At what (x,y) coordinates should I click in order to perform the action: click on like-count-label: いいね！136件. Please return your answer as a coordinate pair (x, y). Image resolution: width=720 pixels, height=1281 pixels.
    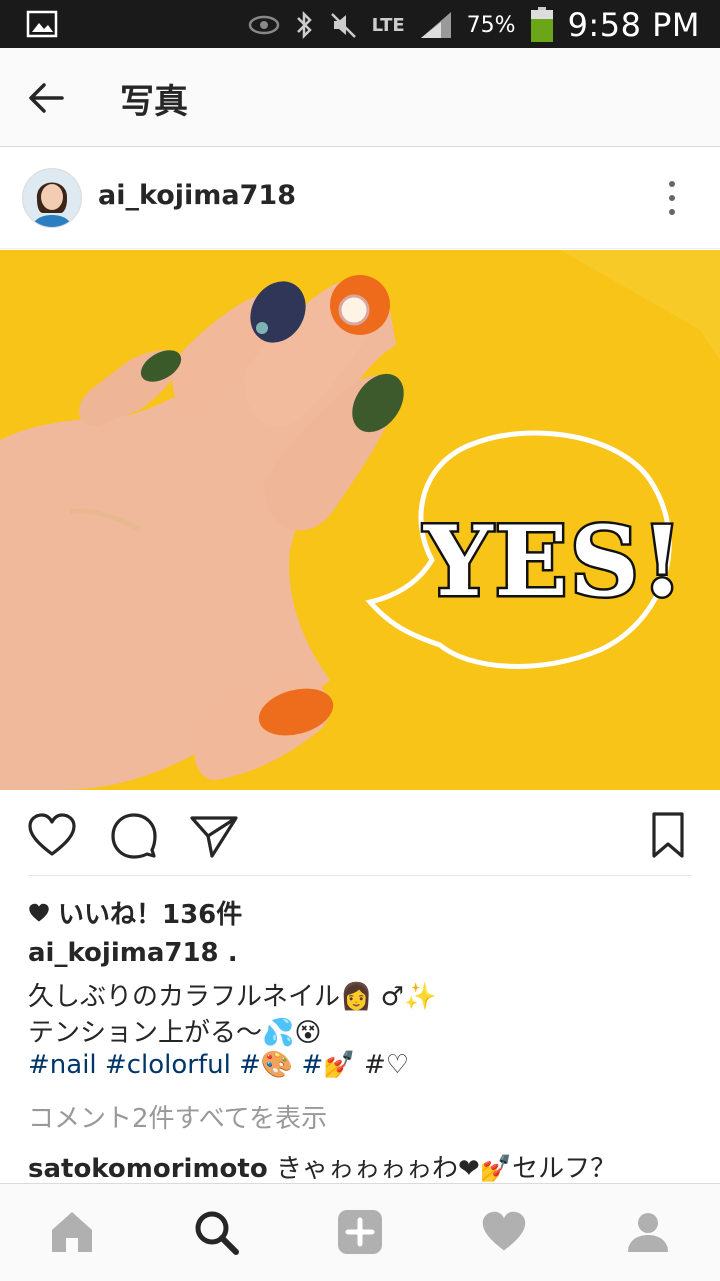
    Looking at the image, I should click on (150, 915).